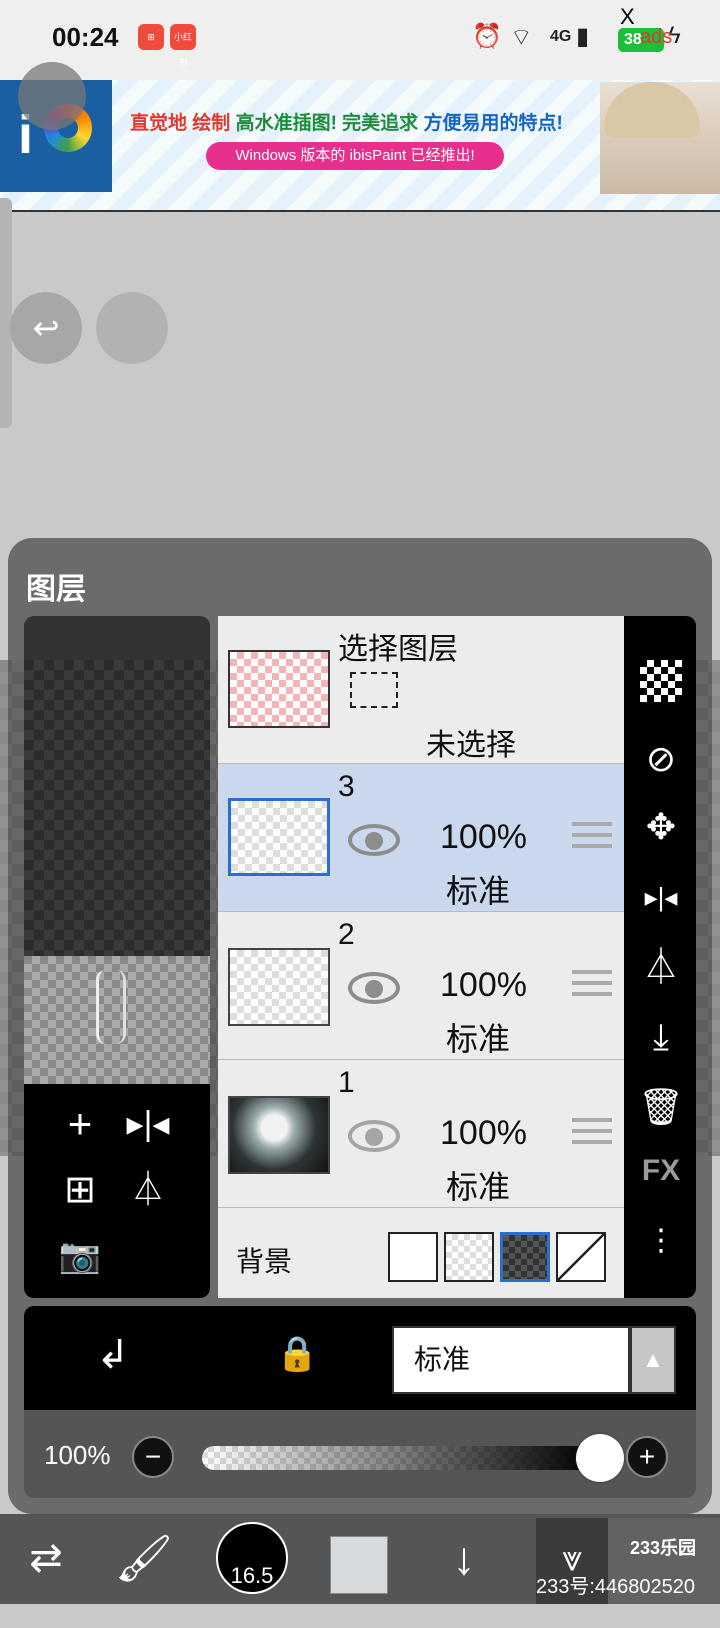  I want to click on color-swatch, so click(359, 1565).